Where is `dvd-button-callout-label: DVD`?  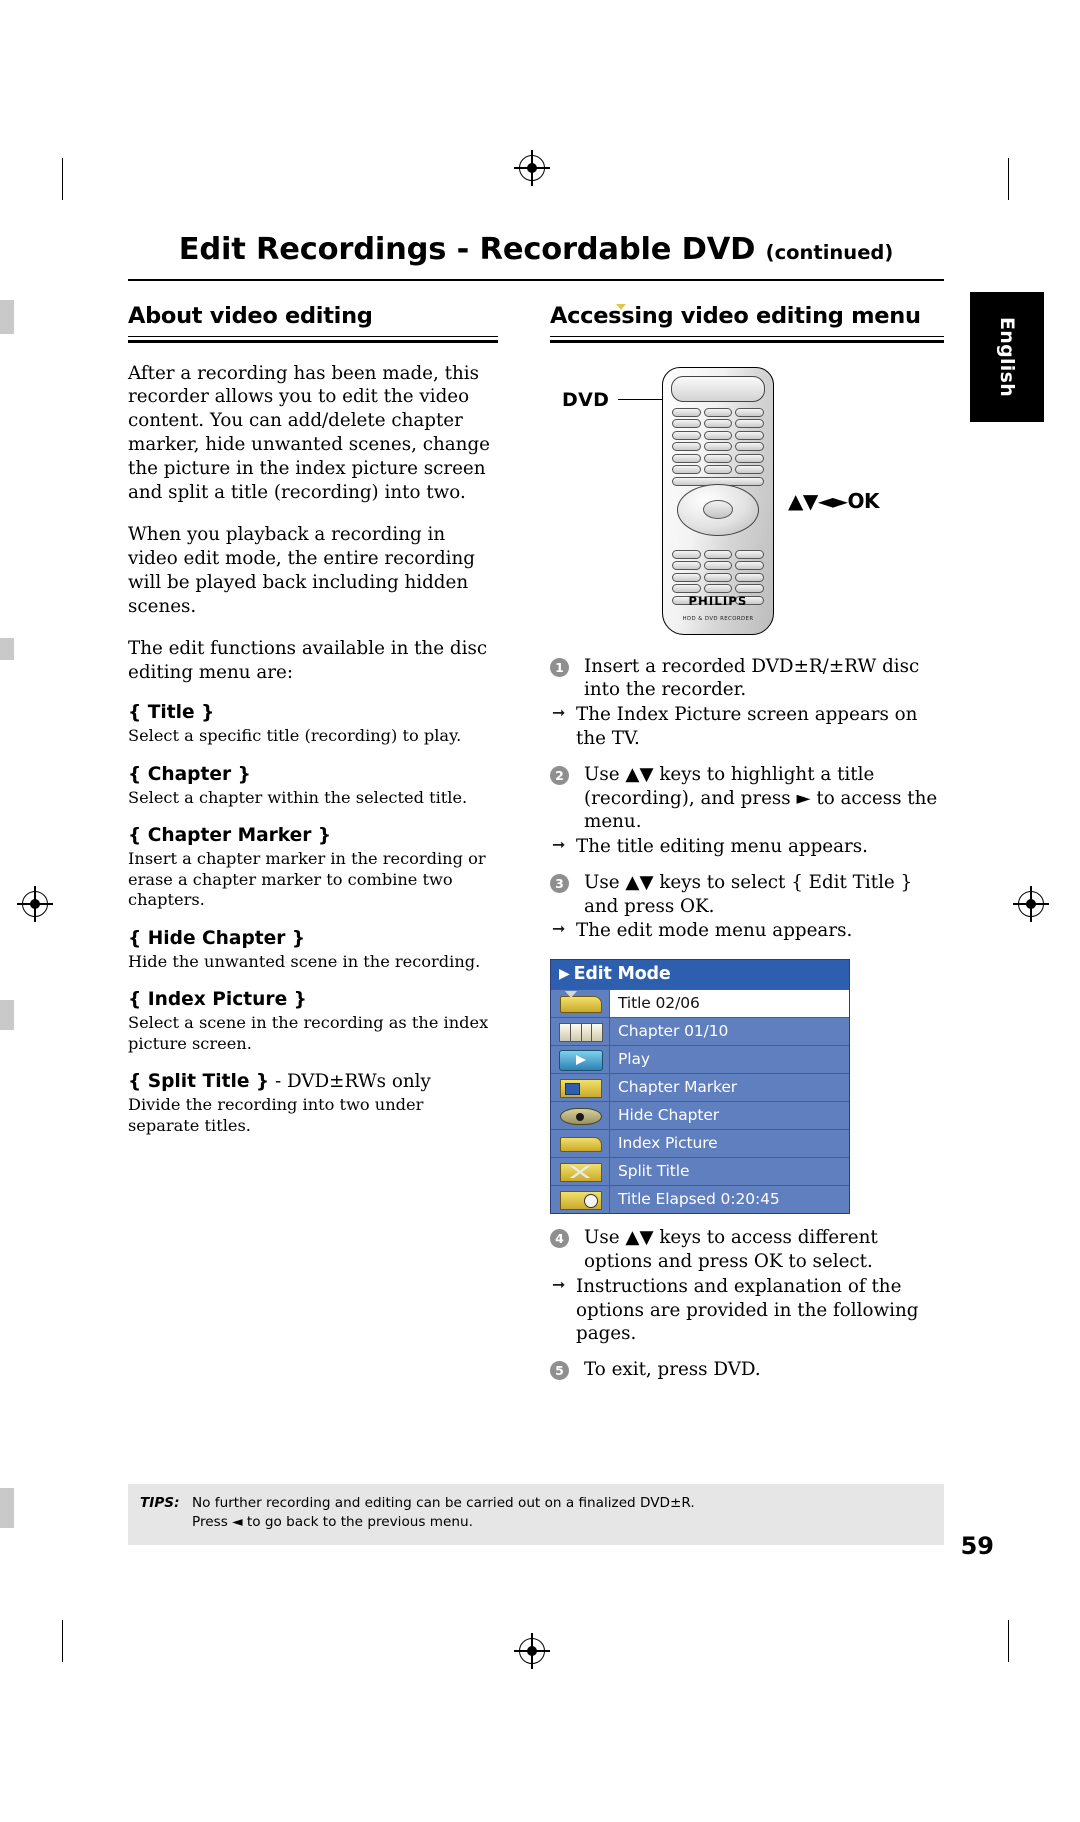 dvd-button-callout-label: DVD is located at coordinates (586, 399).